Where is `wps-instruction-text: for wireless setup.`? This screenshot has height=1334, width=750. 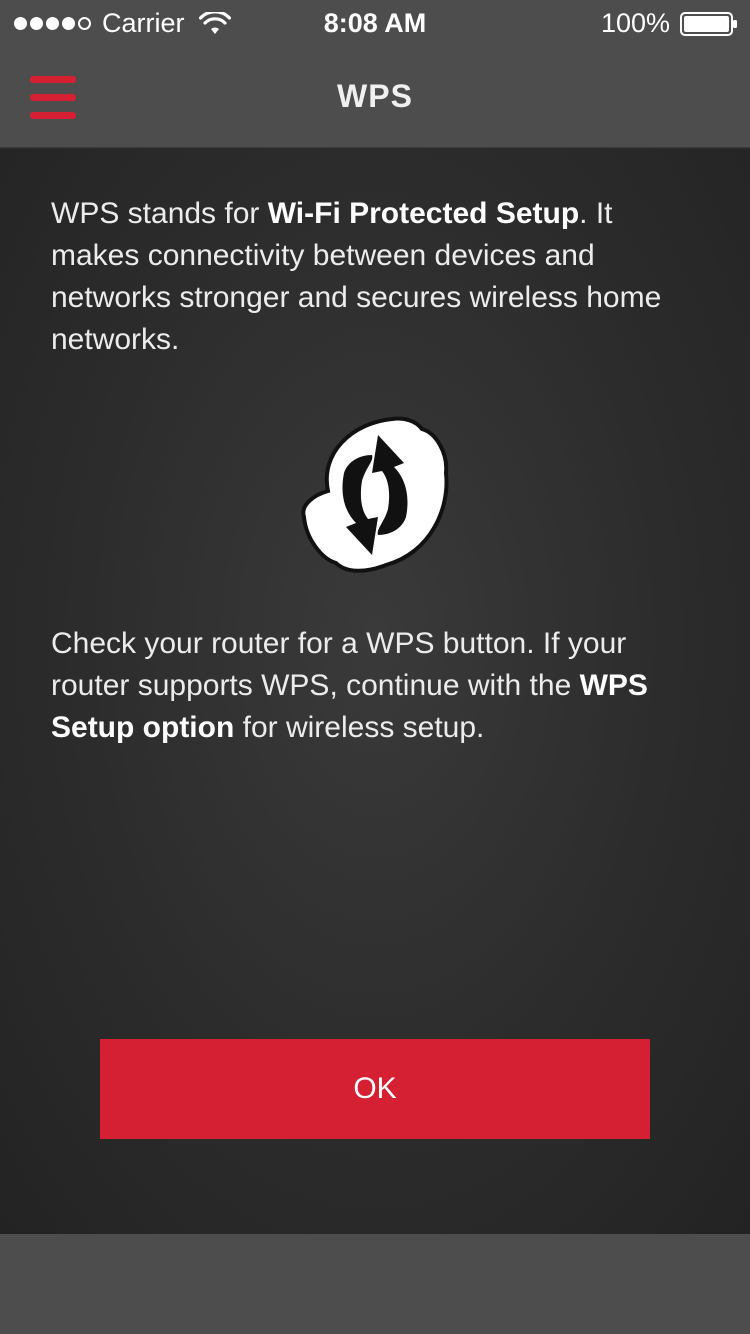
wps-instruction-text: for wireless setup. is located at coordinates (359, 727).